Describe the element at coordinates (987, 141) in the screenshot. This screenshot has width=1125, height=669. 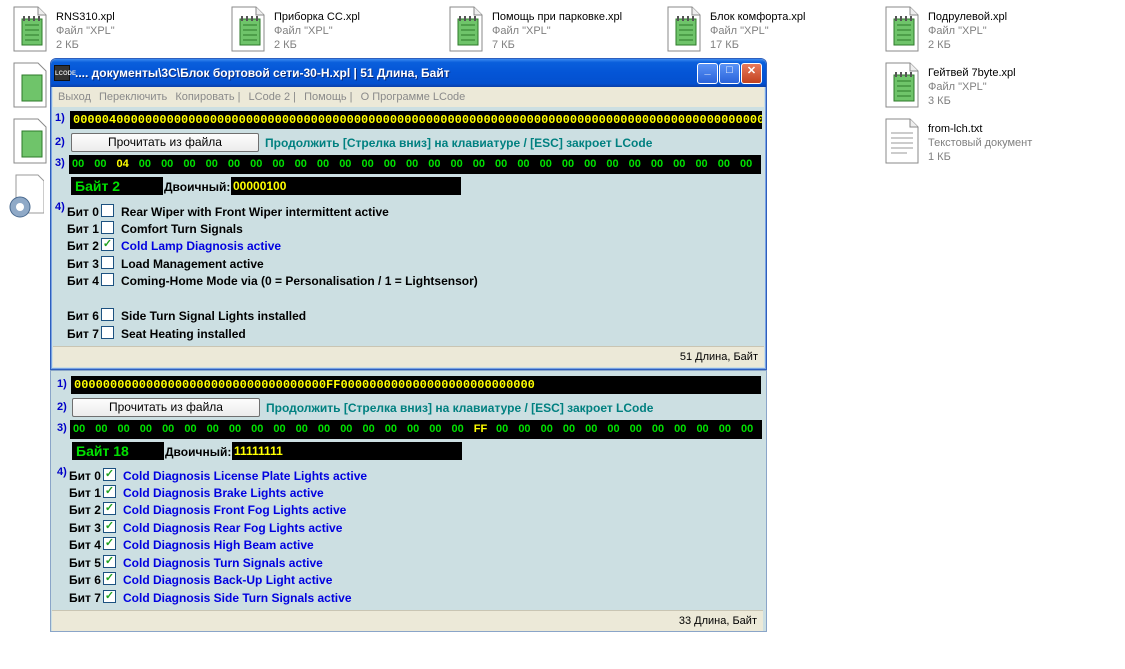
I see `desktop-file: from-lch.txt Текстовый документ 1 КБ` at that location.